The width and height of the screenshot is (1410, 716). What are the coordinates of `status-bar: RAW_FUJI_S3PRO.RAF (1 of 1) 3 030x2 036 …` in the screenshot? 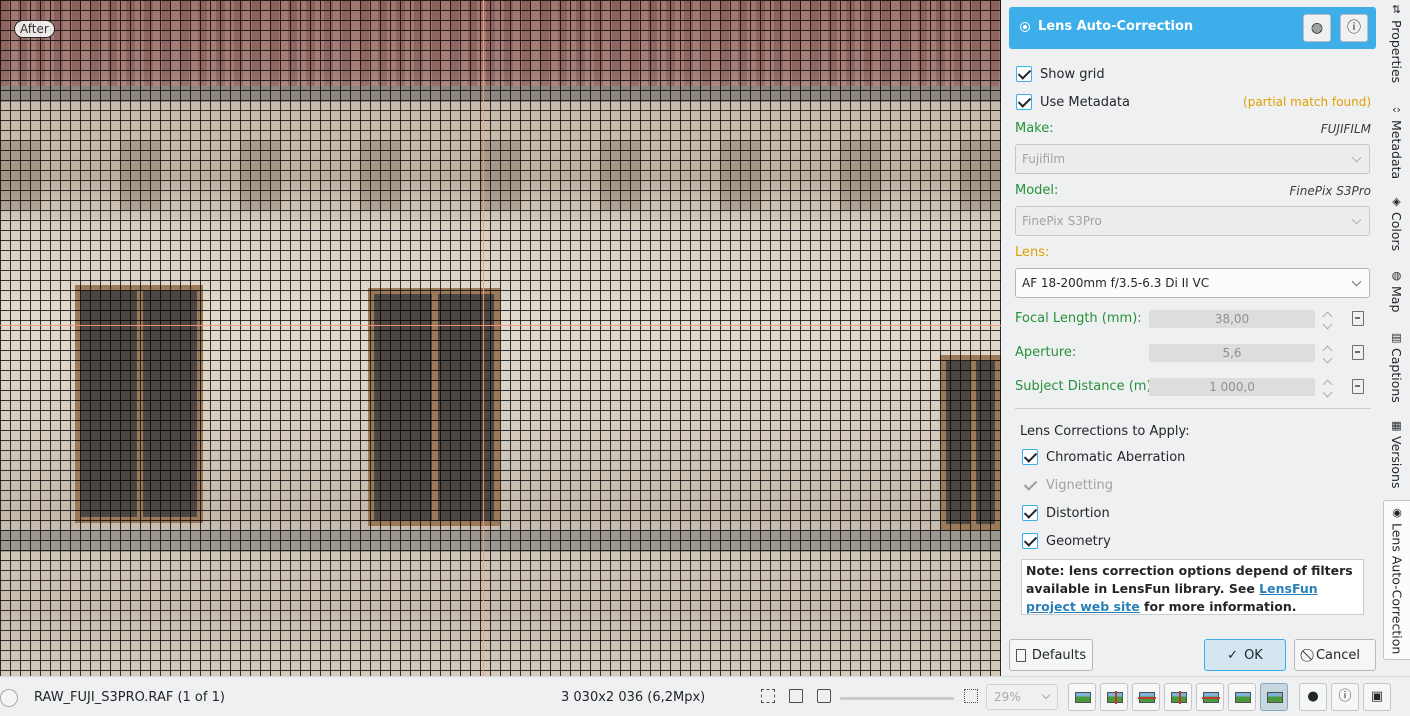 It's located at (705, 696).